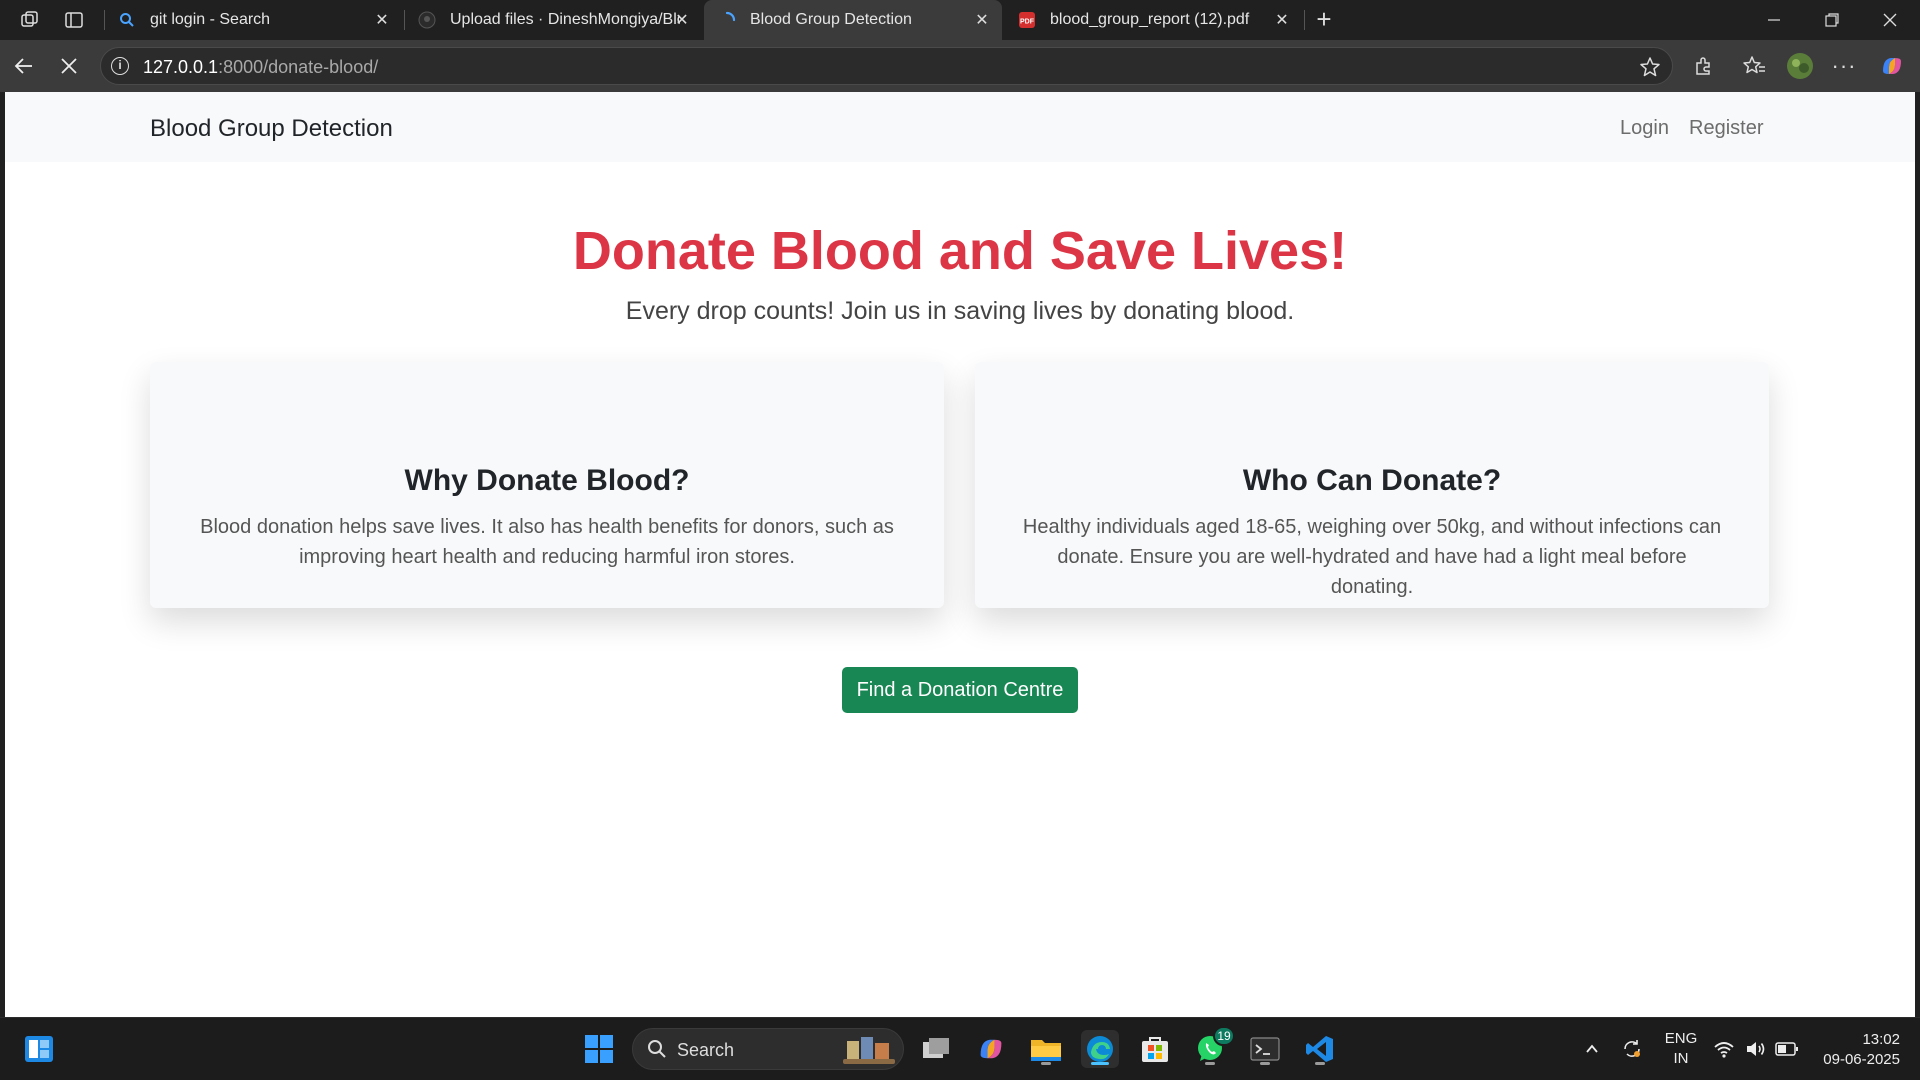 The image size is (1920, 1080). Describe the element at coordinates (1724, 1049) in the screenshot. I see `wifi-icon` at that location.